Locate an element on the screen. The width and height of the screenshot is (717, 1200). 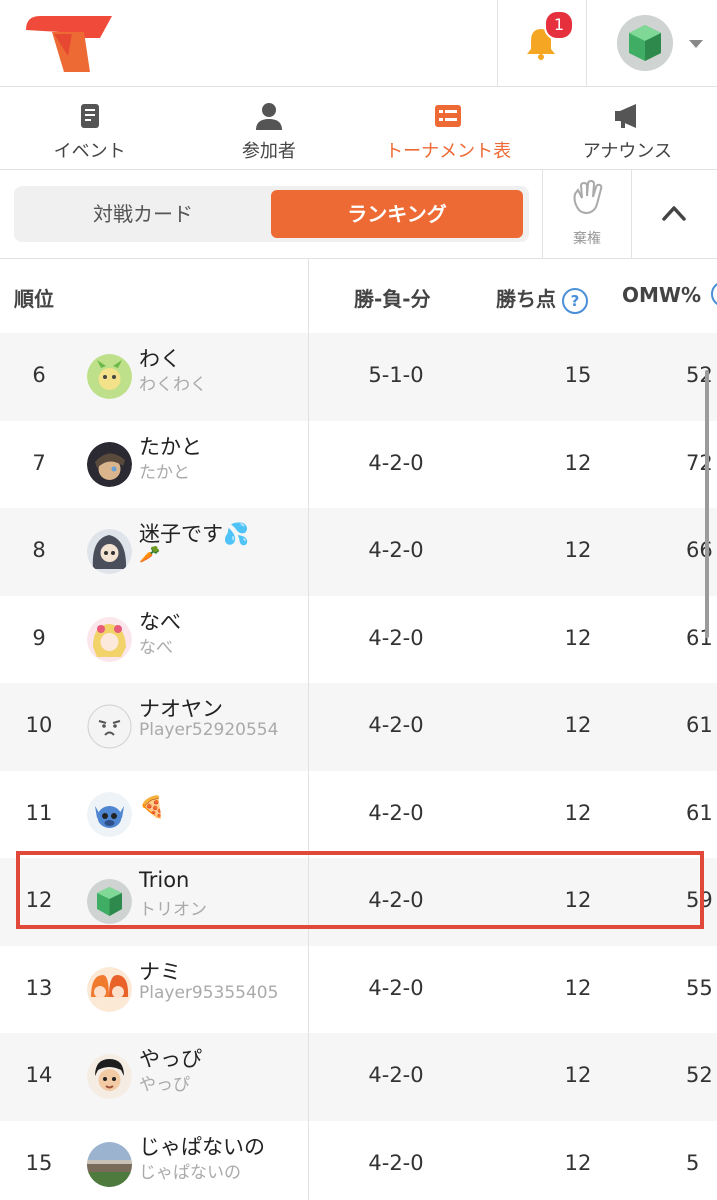
player-id: トリオン is located at coordinates (173, 910).